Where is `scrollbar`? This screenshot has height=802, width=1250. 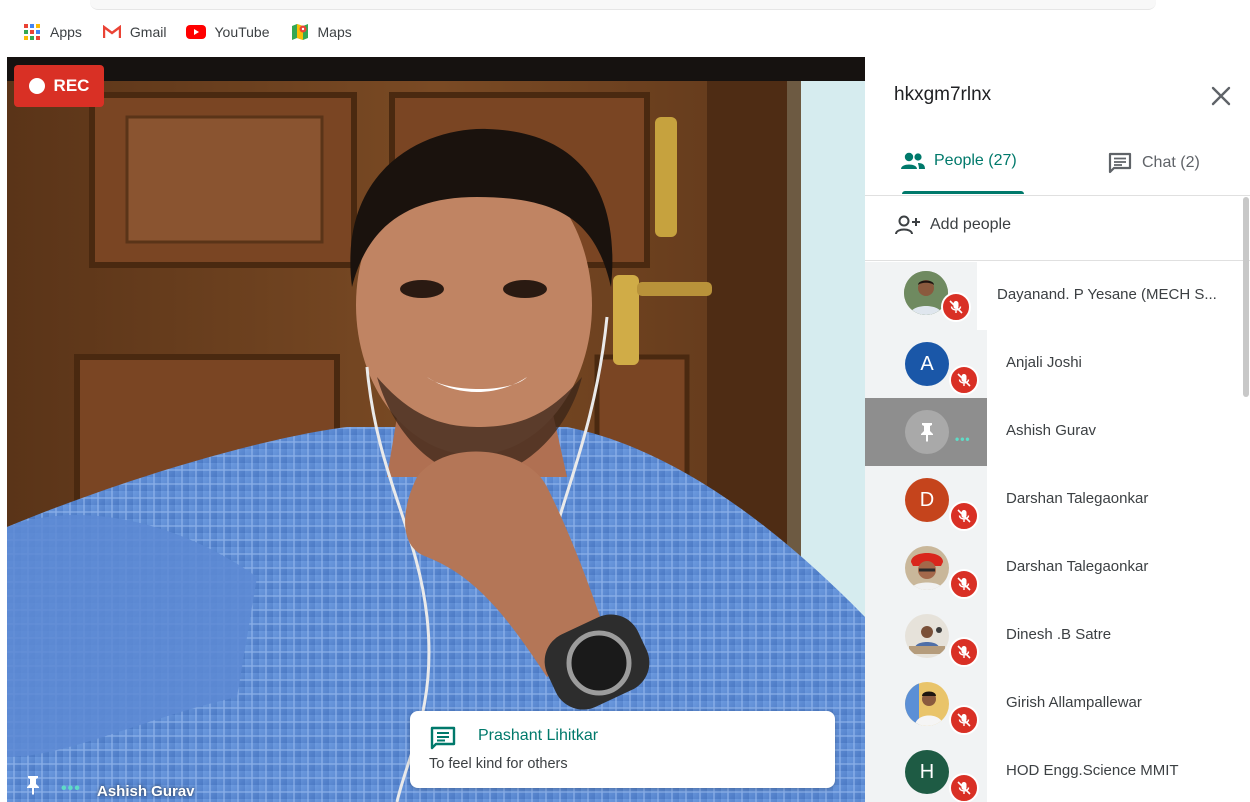
scrollbar is located at coordinates (1246, 297).